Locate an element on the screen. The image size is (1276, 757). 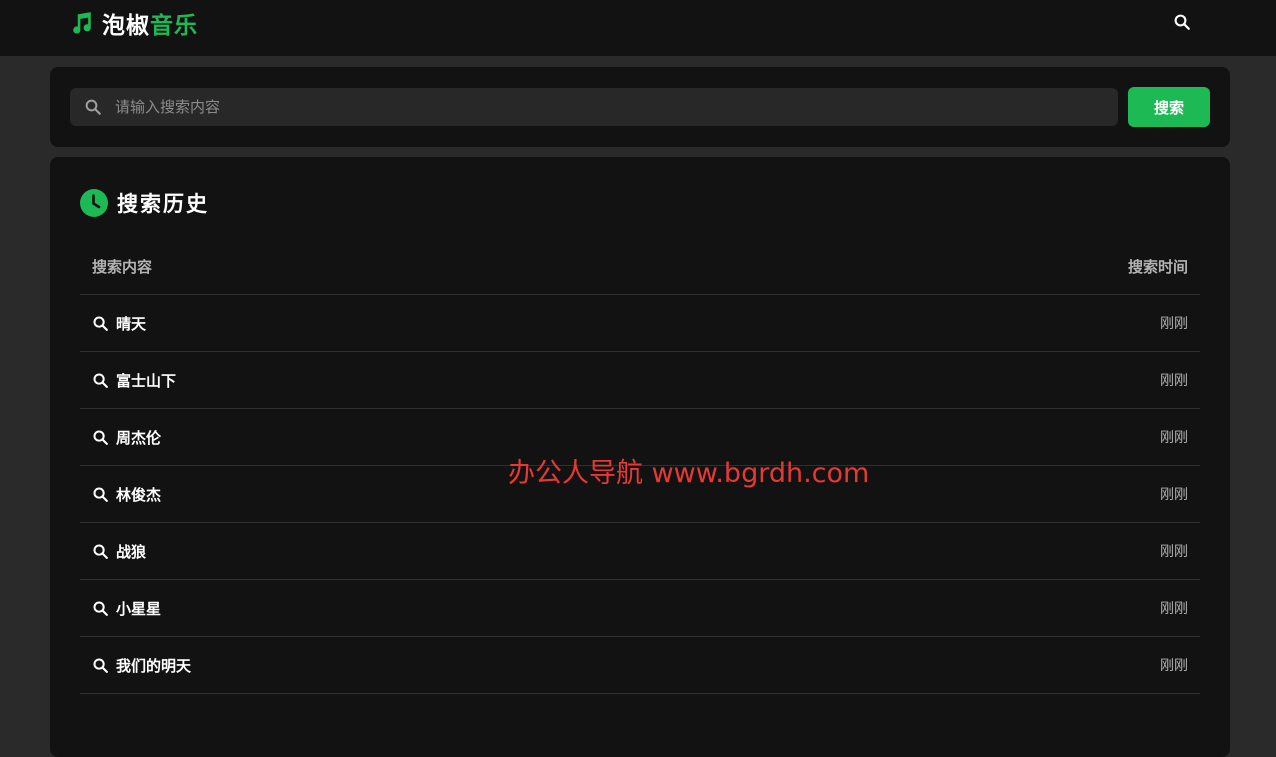
search-button: 搜索 is located at coordinates (1169, 107).